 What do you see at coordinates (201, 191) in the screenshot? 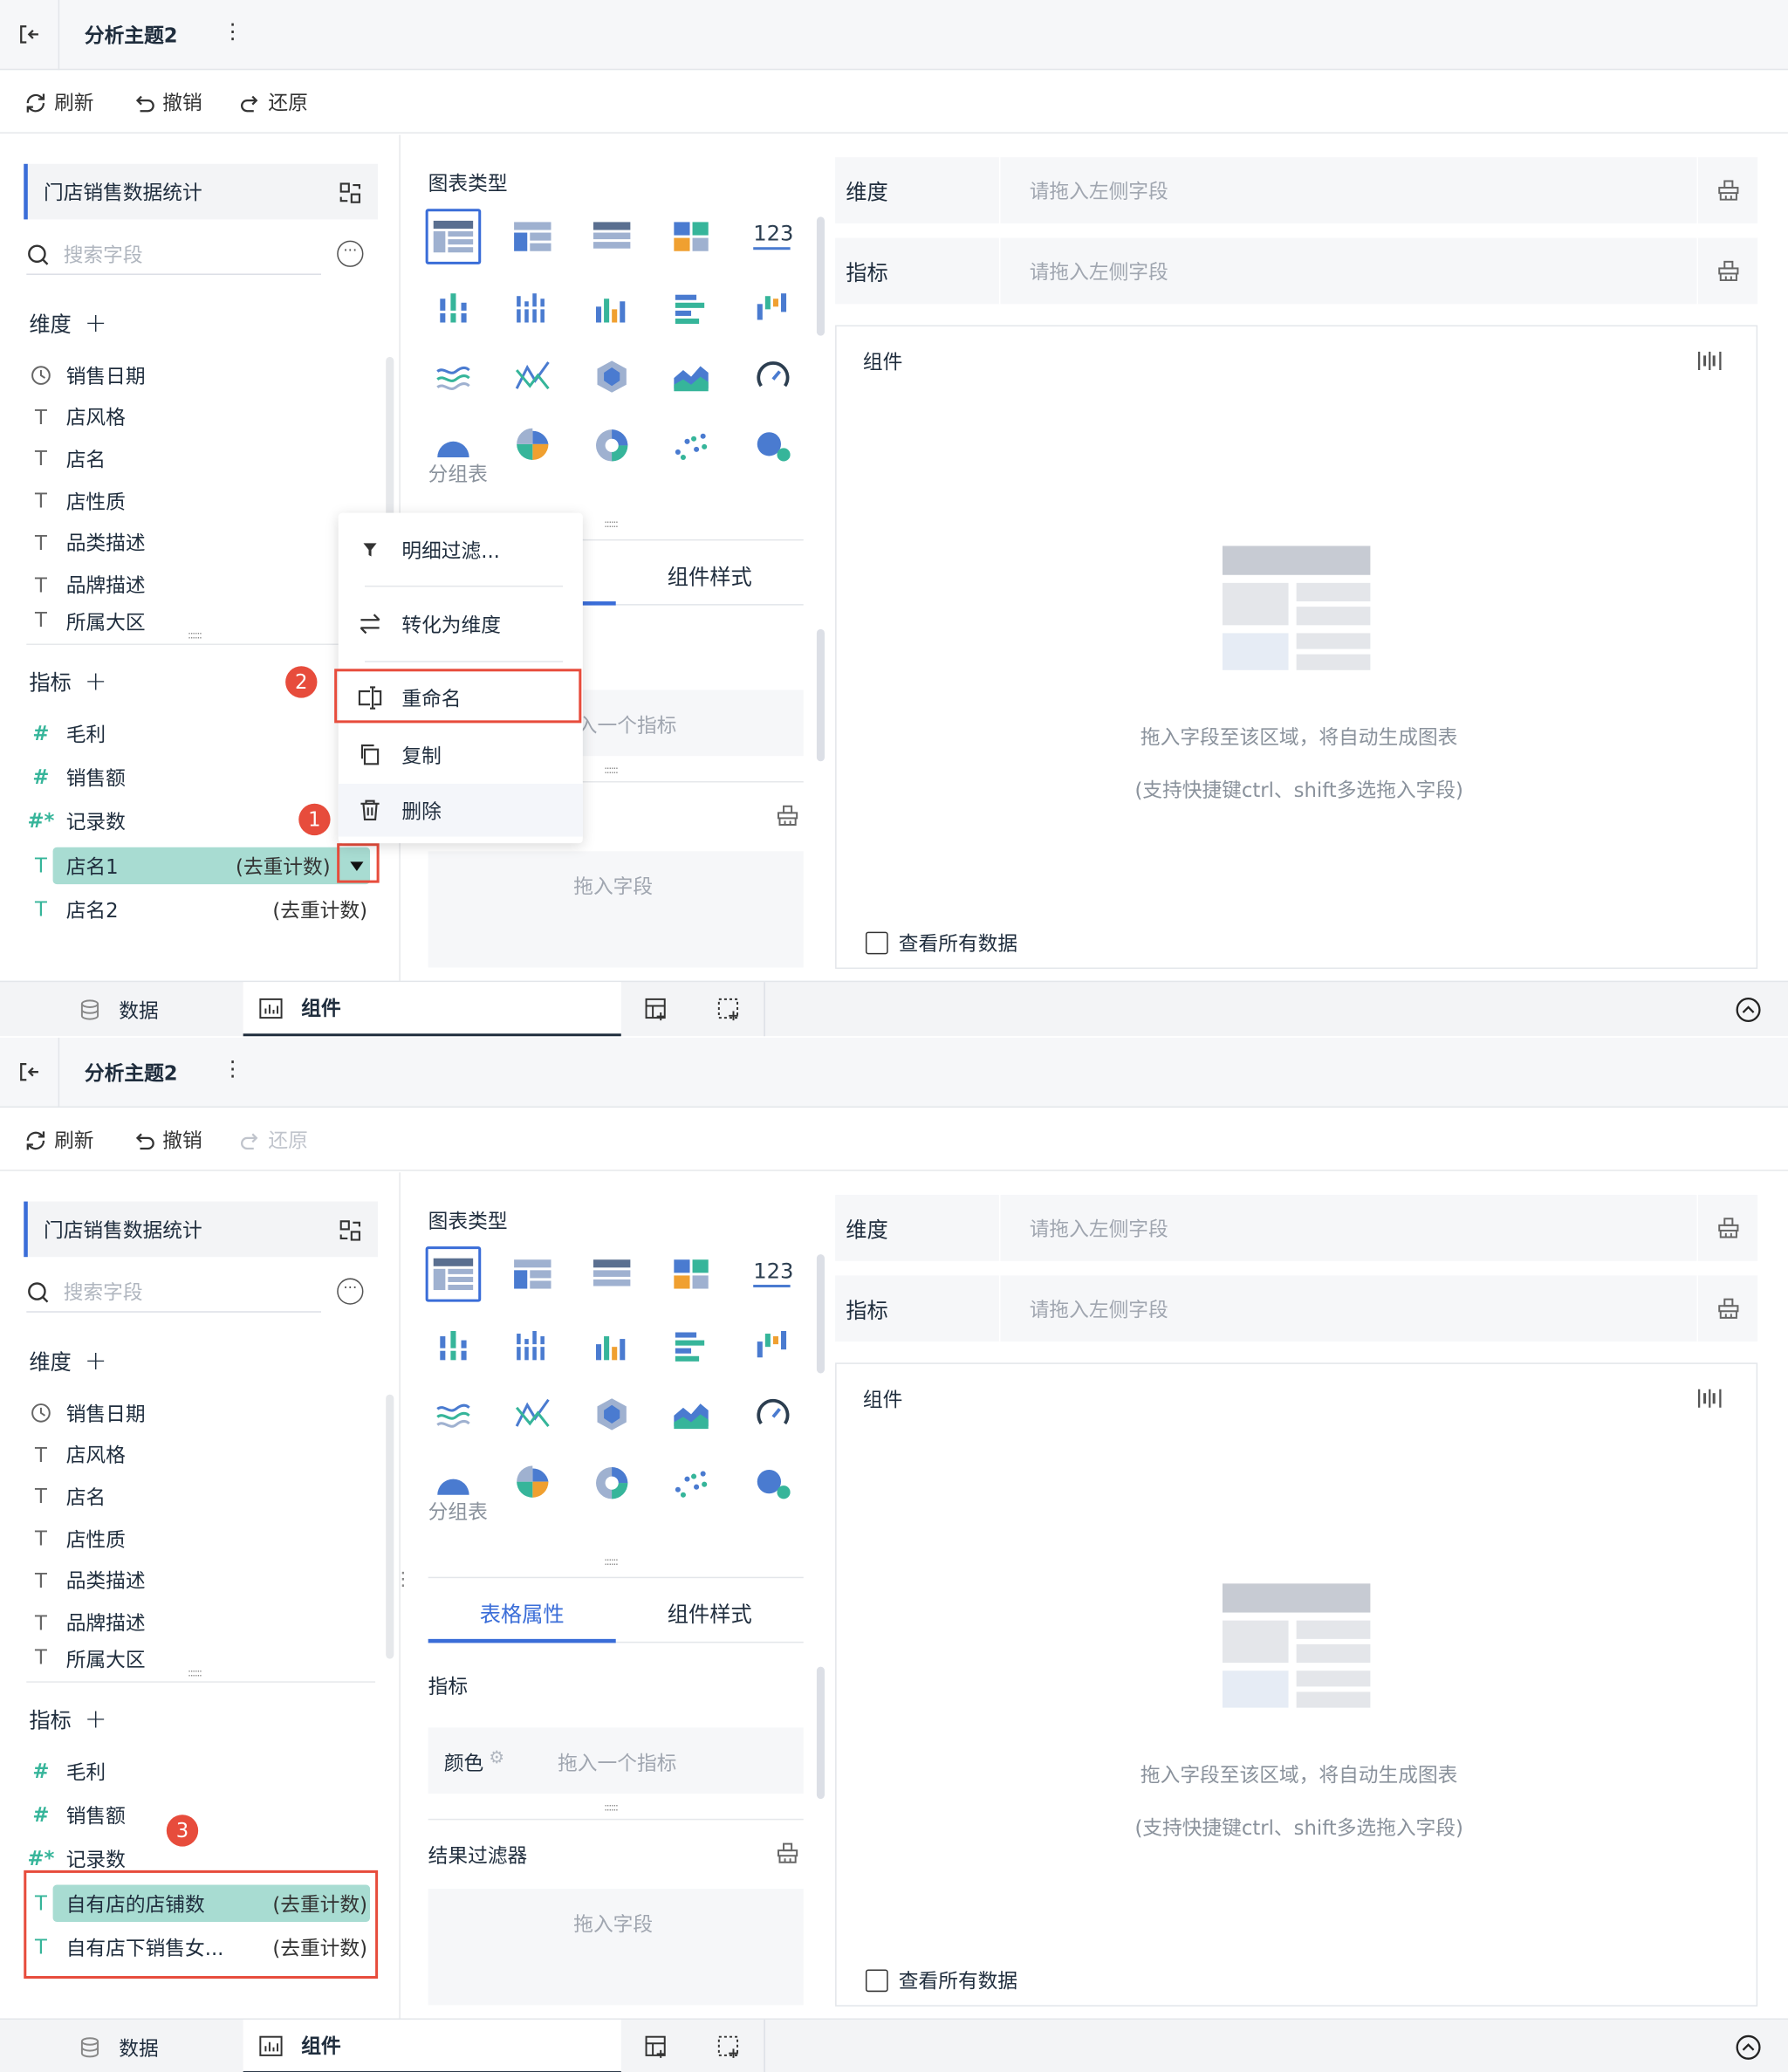
I see `datasource-selector: 门店销售数据统计` at bounding box center [201, 191].